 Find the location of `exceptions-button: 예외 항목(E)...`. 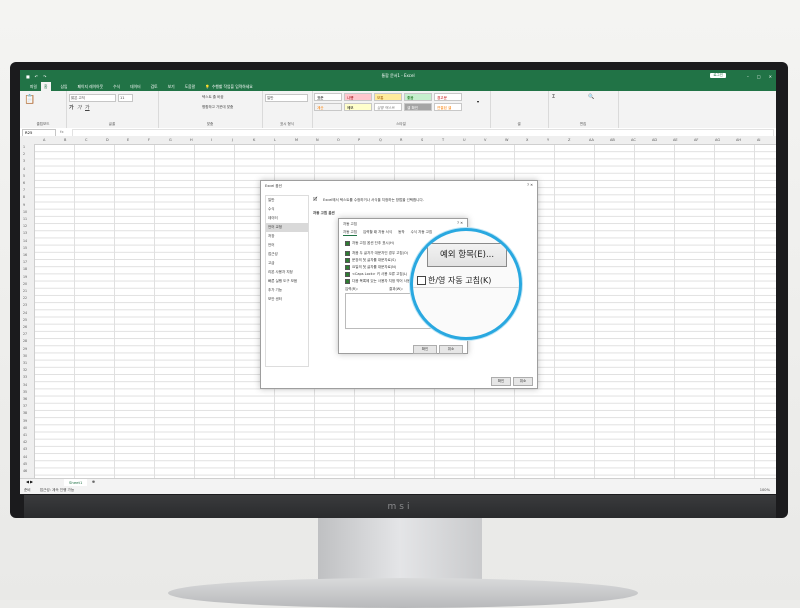

exceptions-button: 예외 항목(E)... is located at coordinates (467, 255).